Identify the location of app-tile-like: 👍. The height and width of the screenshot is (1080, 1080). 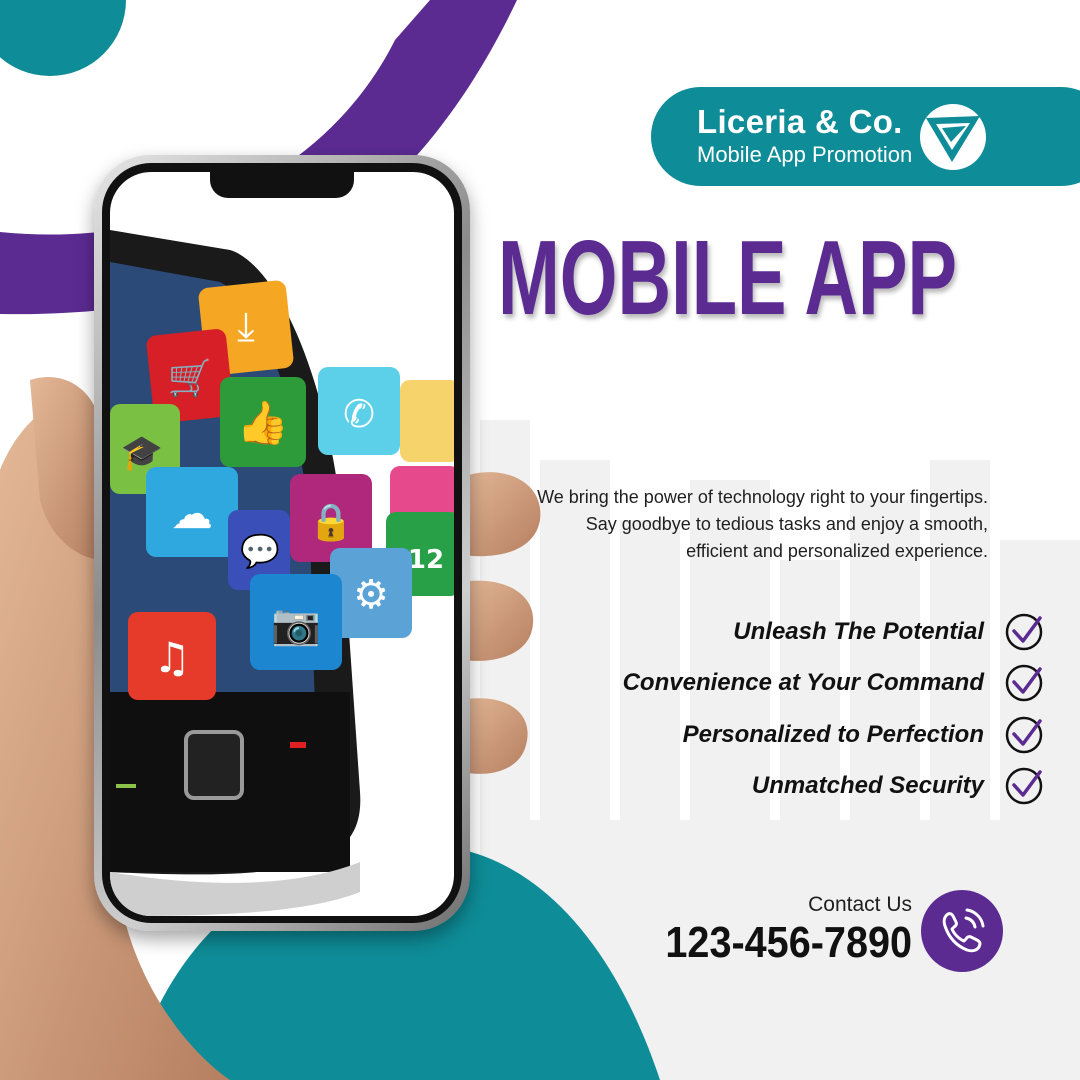
(263, 422).